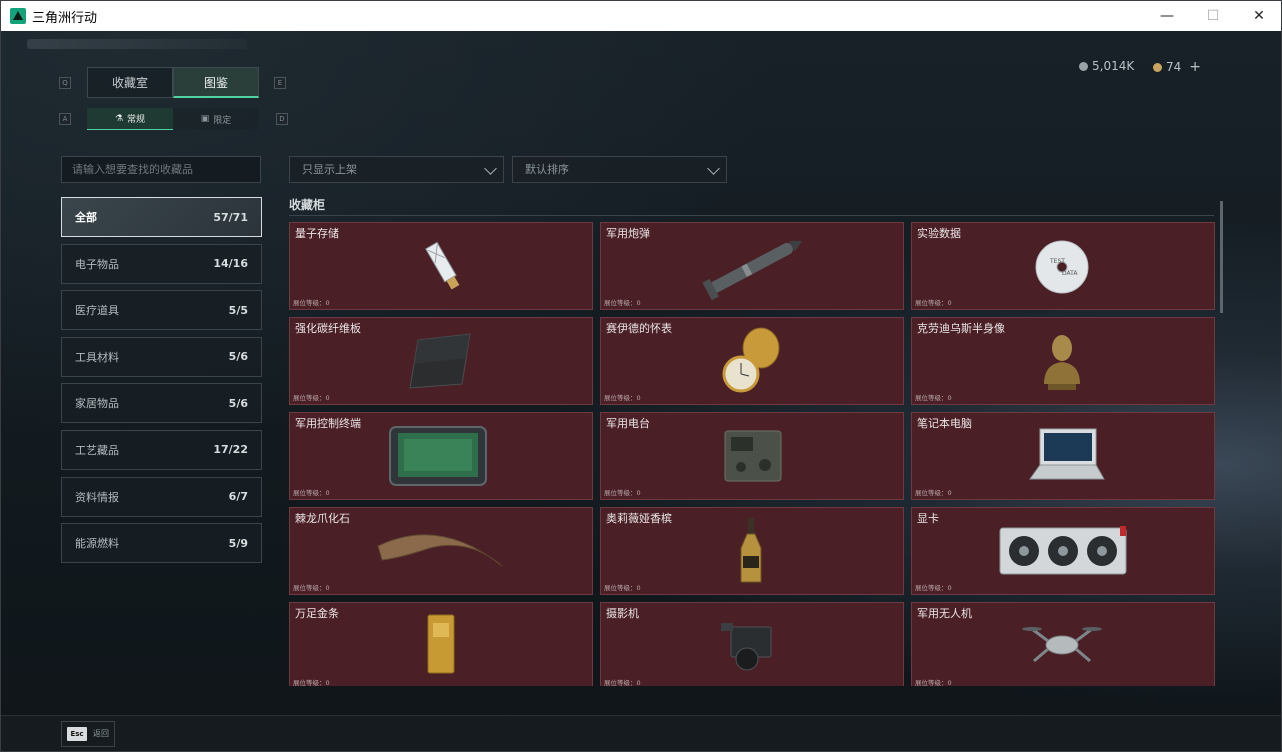 This screenshot has height=752, width=1282. Describe the element at coordinates (216, 82) in the screenshot. I see `tab-catalog: 图鉴` at that location.